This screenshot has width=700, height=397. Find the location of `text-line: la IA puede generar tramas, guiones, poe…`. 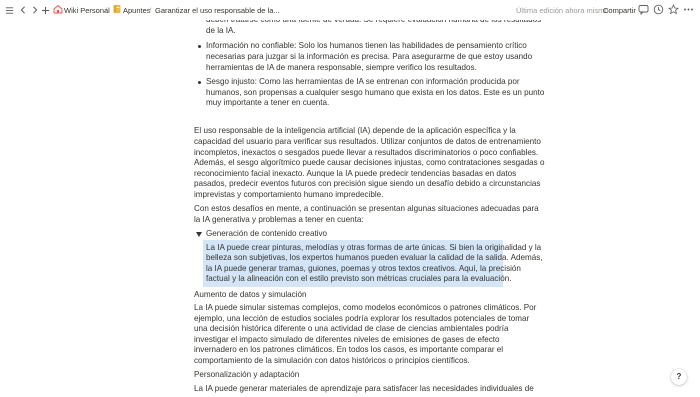

text-line: la IA puede generar tramas, guiones, poe… is located at coordinates (363, 268).